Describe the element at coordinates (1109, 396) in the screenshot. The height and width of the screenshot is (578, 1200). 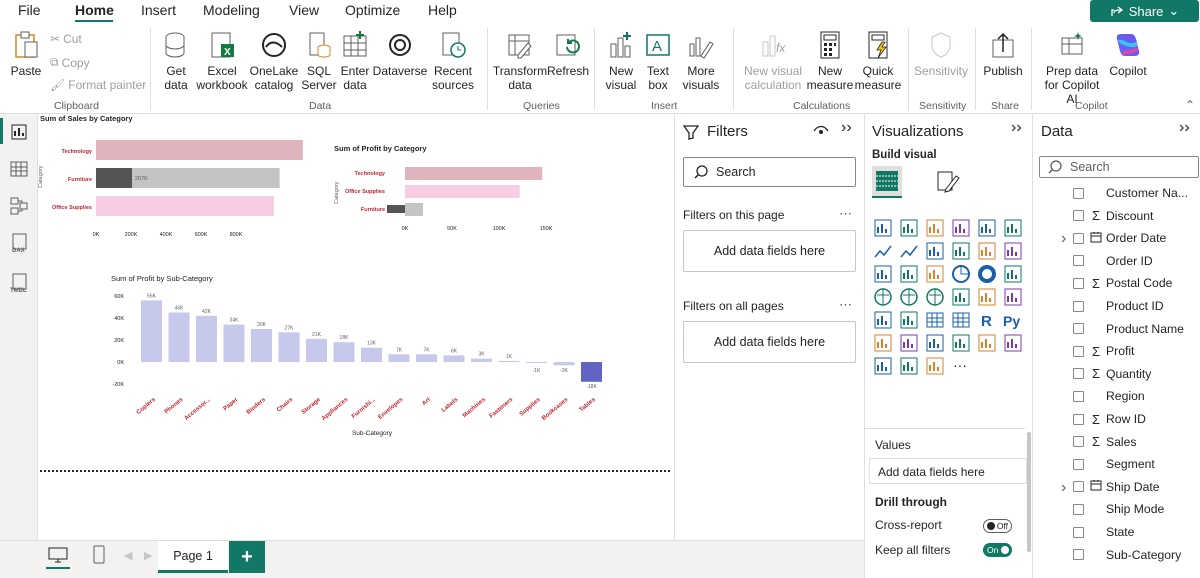
I see `field-item: Region` at that location.